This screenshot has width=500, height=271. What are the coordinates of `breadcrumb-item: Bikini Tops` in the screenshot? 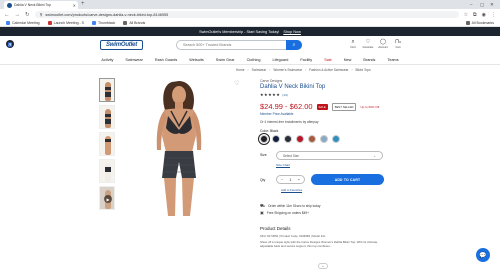 It's located at (363, 70).